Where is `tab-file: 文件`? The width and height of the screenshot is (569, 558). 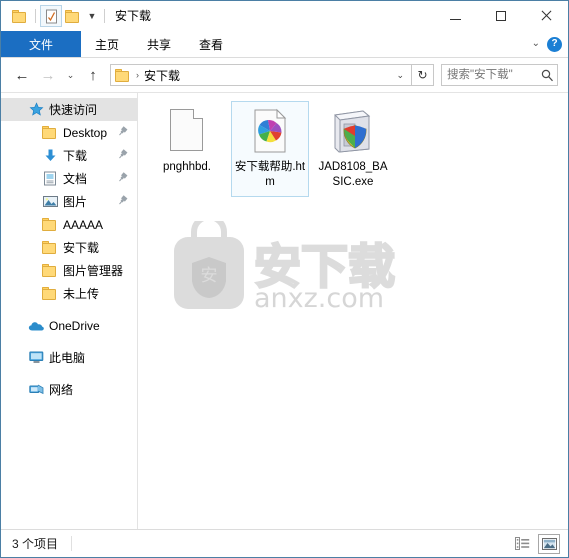 tab-file: 文件 is located at coordinates (41, 44).